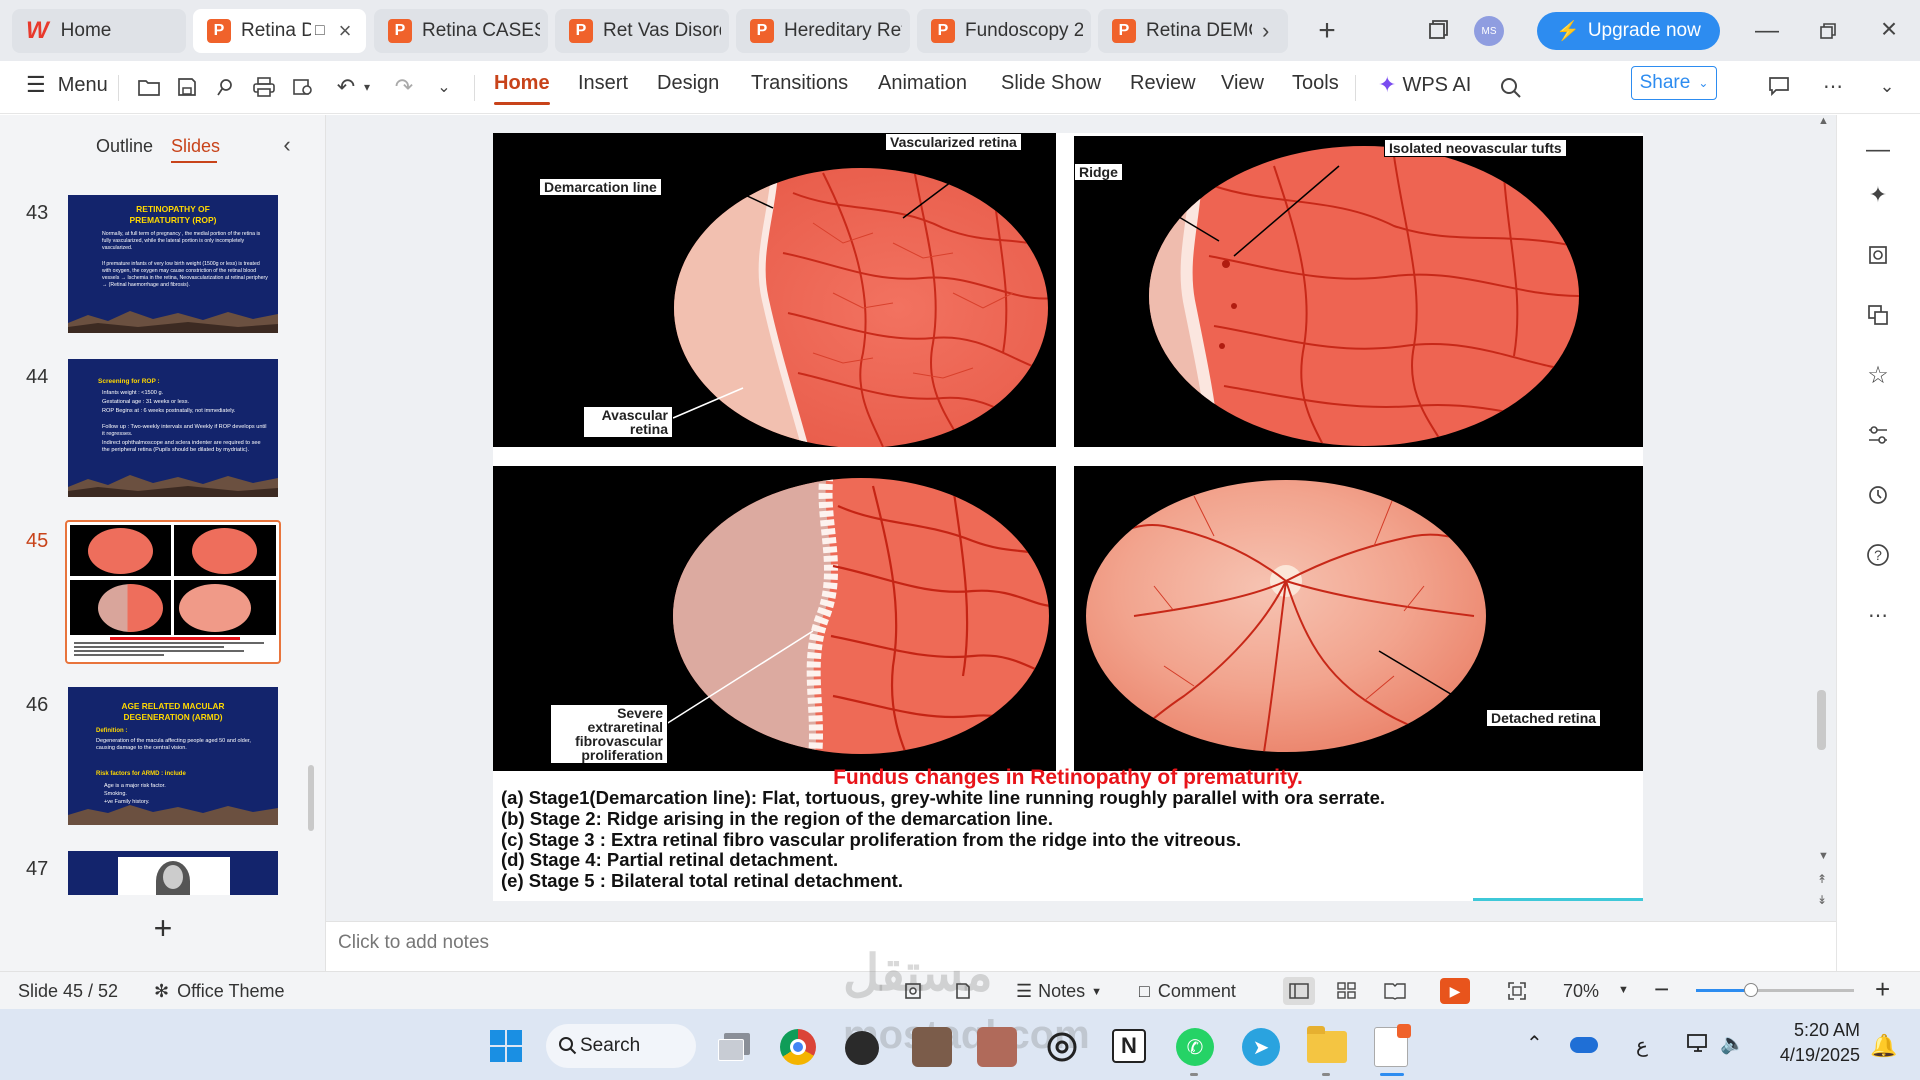 The image size is (1920, 1080). What do you see at coordinates (1823, 856) in the screenshot?
I see `scroll-down-icon: ▼` at bounding box center [1823, 856].